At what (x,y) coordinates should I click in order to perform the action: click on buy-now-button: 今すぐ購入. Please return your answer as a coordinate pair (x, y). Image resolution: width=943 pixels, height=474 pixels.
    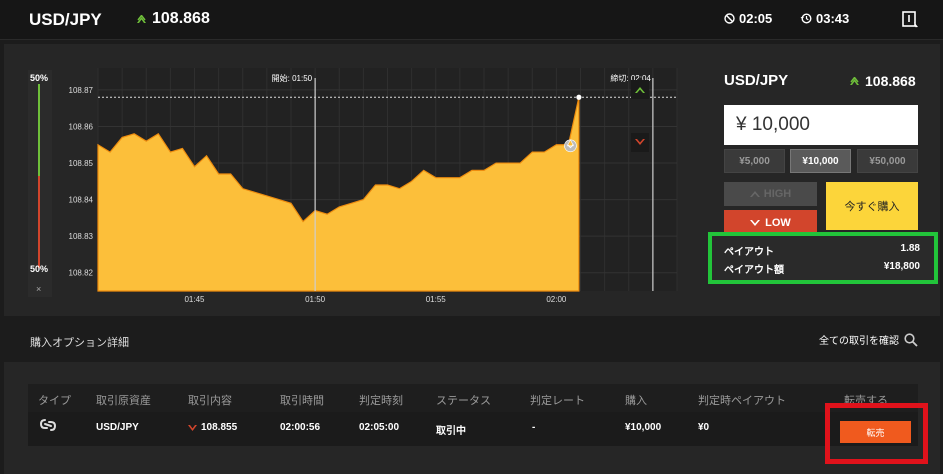
    Looking at the image, I should click on (872, 206).